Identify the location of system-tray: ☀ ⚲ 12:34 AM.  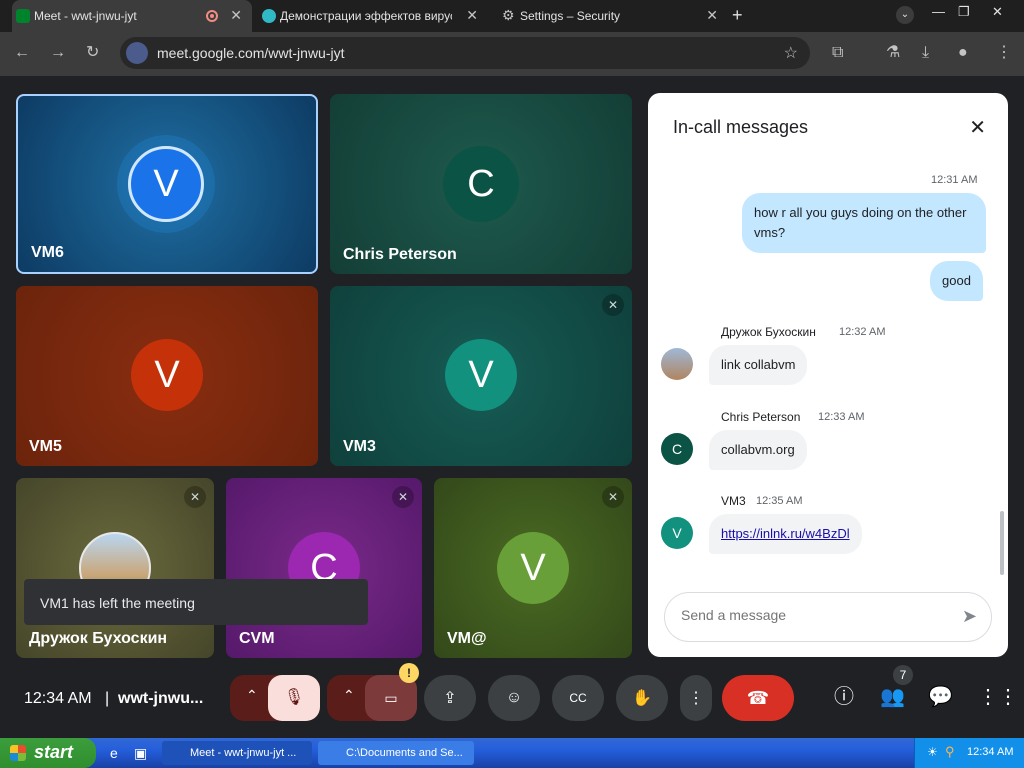
(969, 753).